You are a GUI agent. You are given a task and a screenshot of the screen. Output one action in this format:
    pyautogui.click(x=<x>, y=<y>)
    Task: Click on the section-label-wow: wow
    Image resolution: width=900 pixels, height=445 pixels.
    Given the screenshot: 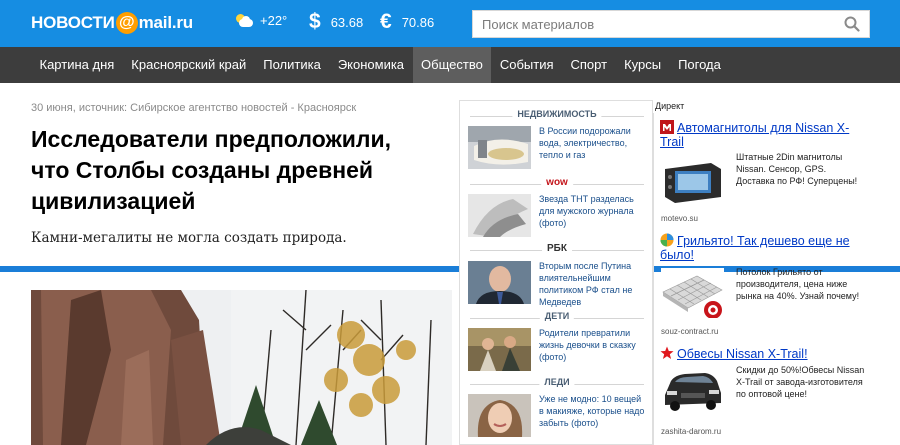 What is the action you would take?
    pyautogui.click(x=557, y=184)
    